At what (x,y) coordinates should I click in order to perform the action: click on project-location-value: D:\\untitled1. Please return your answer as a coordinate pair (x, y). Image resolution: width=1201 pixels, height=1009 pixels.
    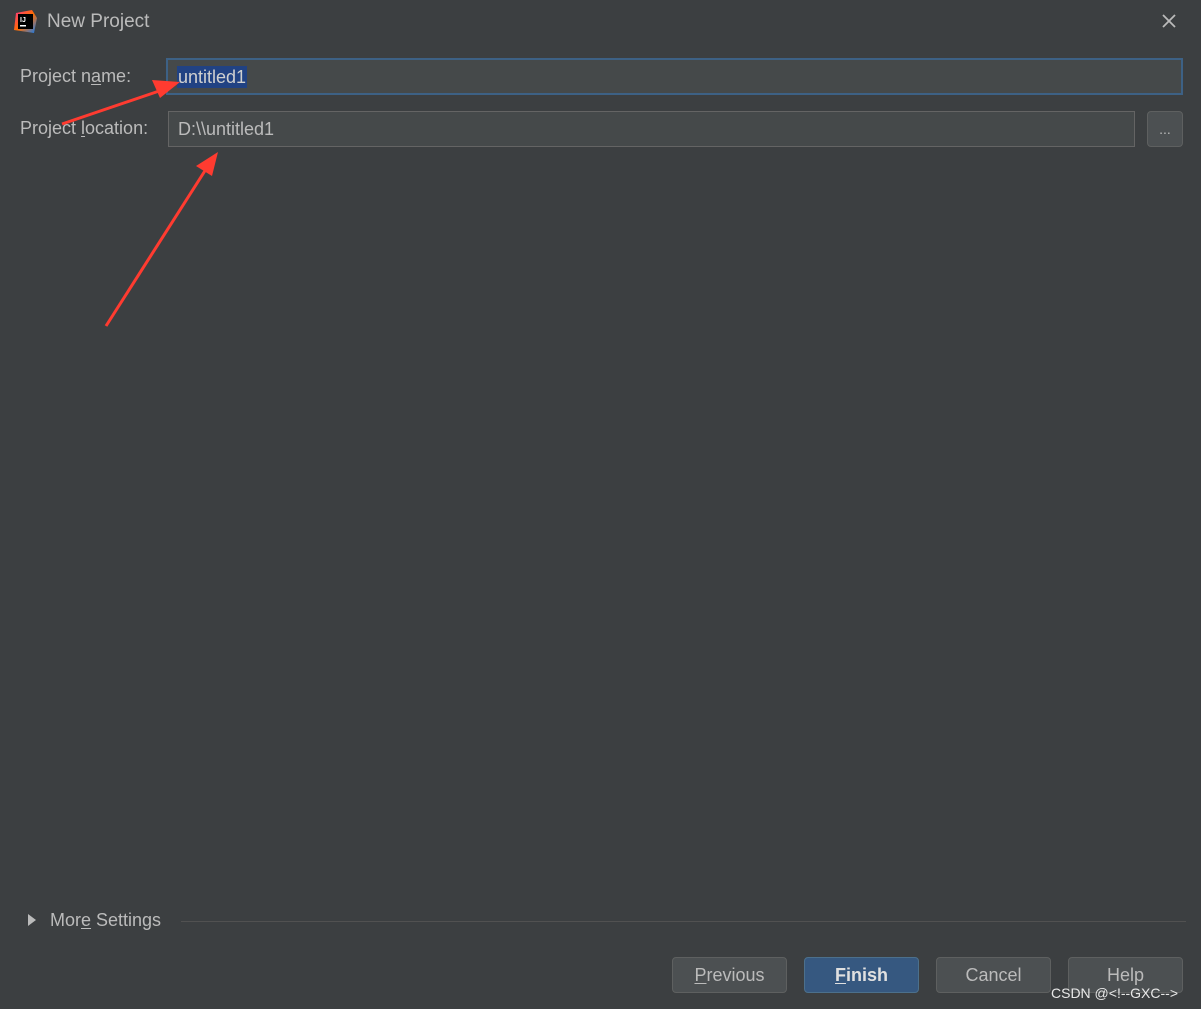
    Looking at the image, I should click on (226, 129).